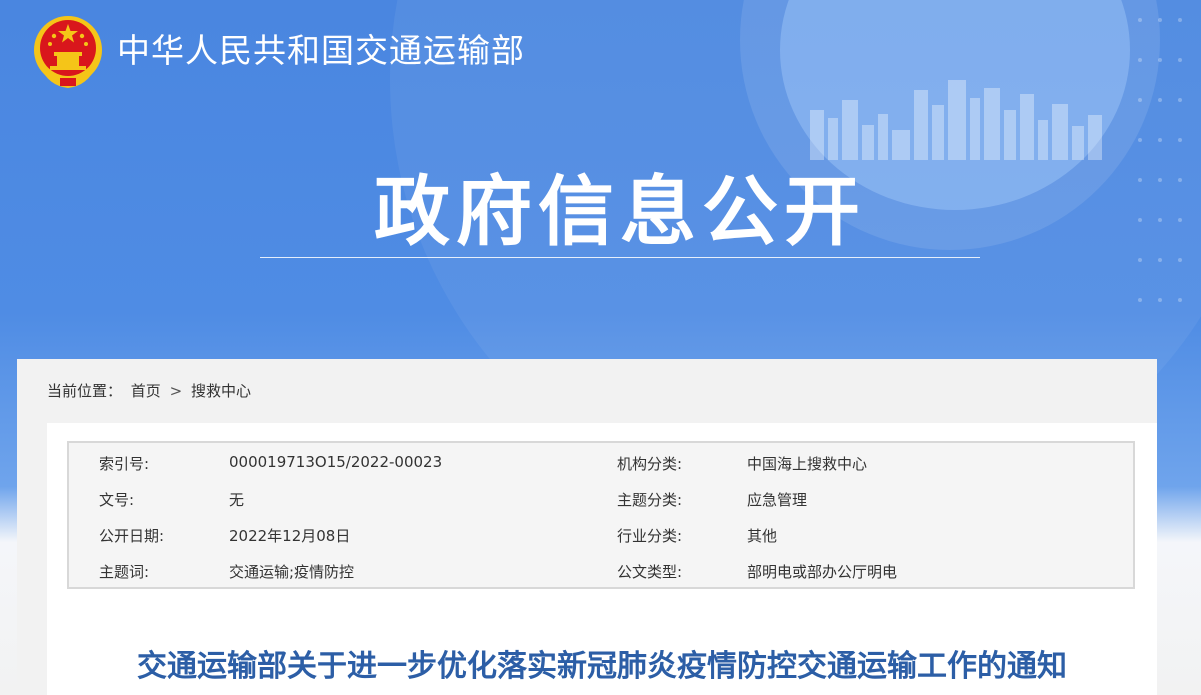 This screenshot has width=1201, height=695. What do you see at coordinates (601, 499) in the screenshot?
I see `metadata-row: 文号: 无 主题分类: 应急管理` at bounding box center [601, 499].